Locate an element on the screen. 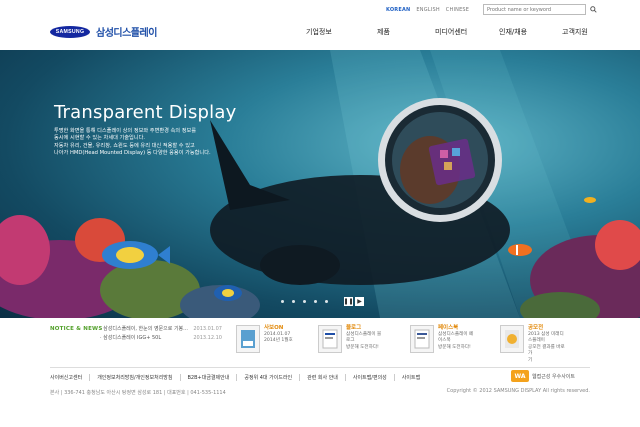  search-input is located at coordinates (534, 9).